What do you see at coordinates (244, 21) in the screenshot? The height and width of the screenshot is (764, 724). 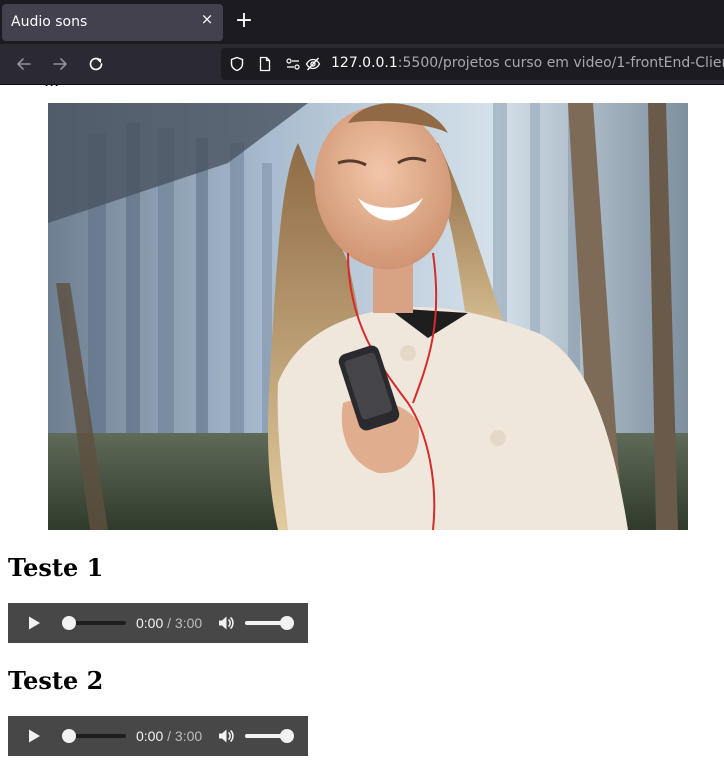 I see `plus-icon: +` at bounding box center [244, 21].